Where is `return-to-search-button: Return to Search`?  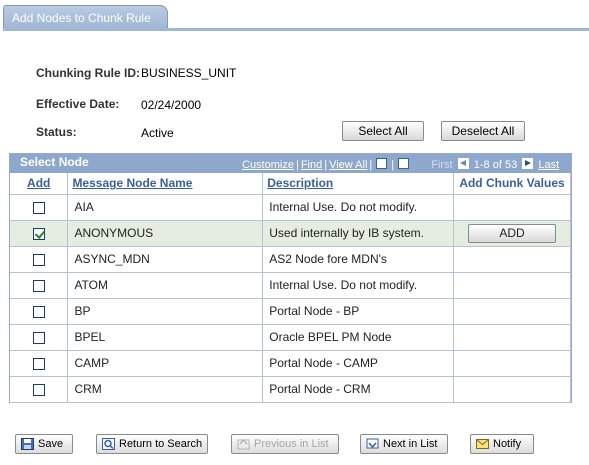 return-to-search-button: Return to Search is located at coordinates (152, 444).